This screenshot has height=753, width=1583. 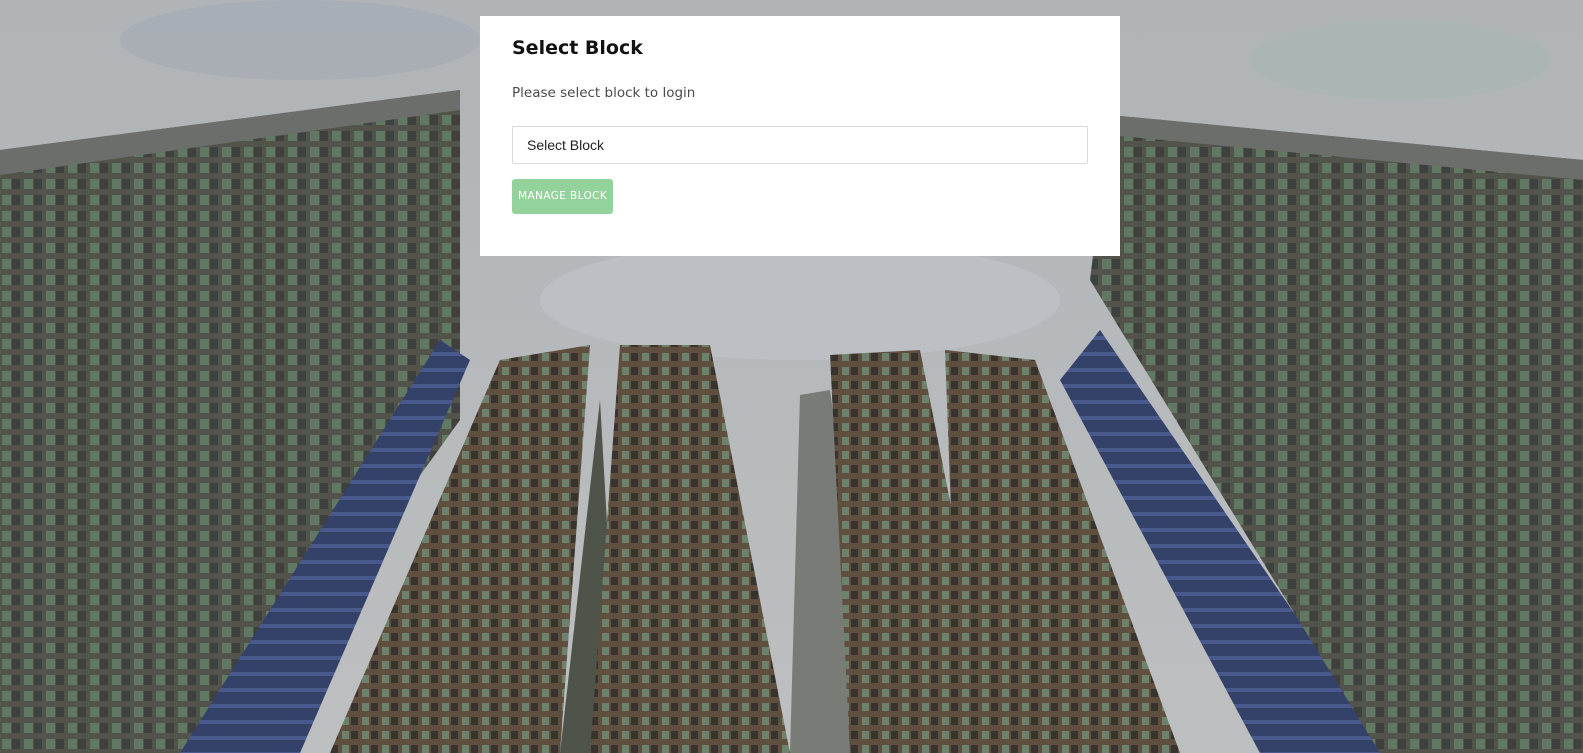 What do you see at coordinates (604, 93) in the screenshot?
I see `card-subtitle: Please select block to login` at bounding box center [604, 93].